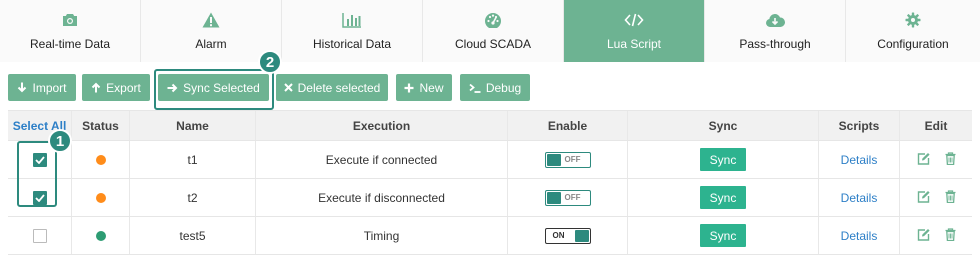 The width and height of the screenshot is (980, 255). Describe the element at coordinates (493, 44) in the screenshot. I see `tab-label: Cloud SCADA` at that location.